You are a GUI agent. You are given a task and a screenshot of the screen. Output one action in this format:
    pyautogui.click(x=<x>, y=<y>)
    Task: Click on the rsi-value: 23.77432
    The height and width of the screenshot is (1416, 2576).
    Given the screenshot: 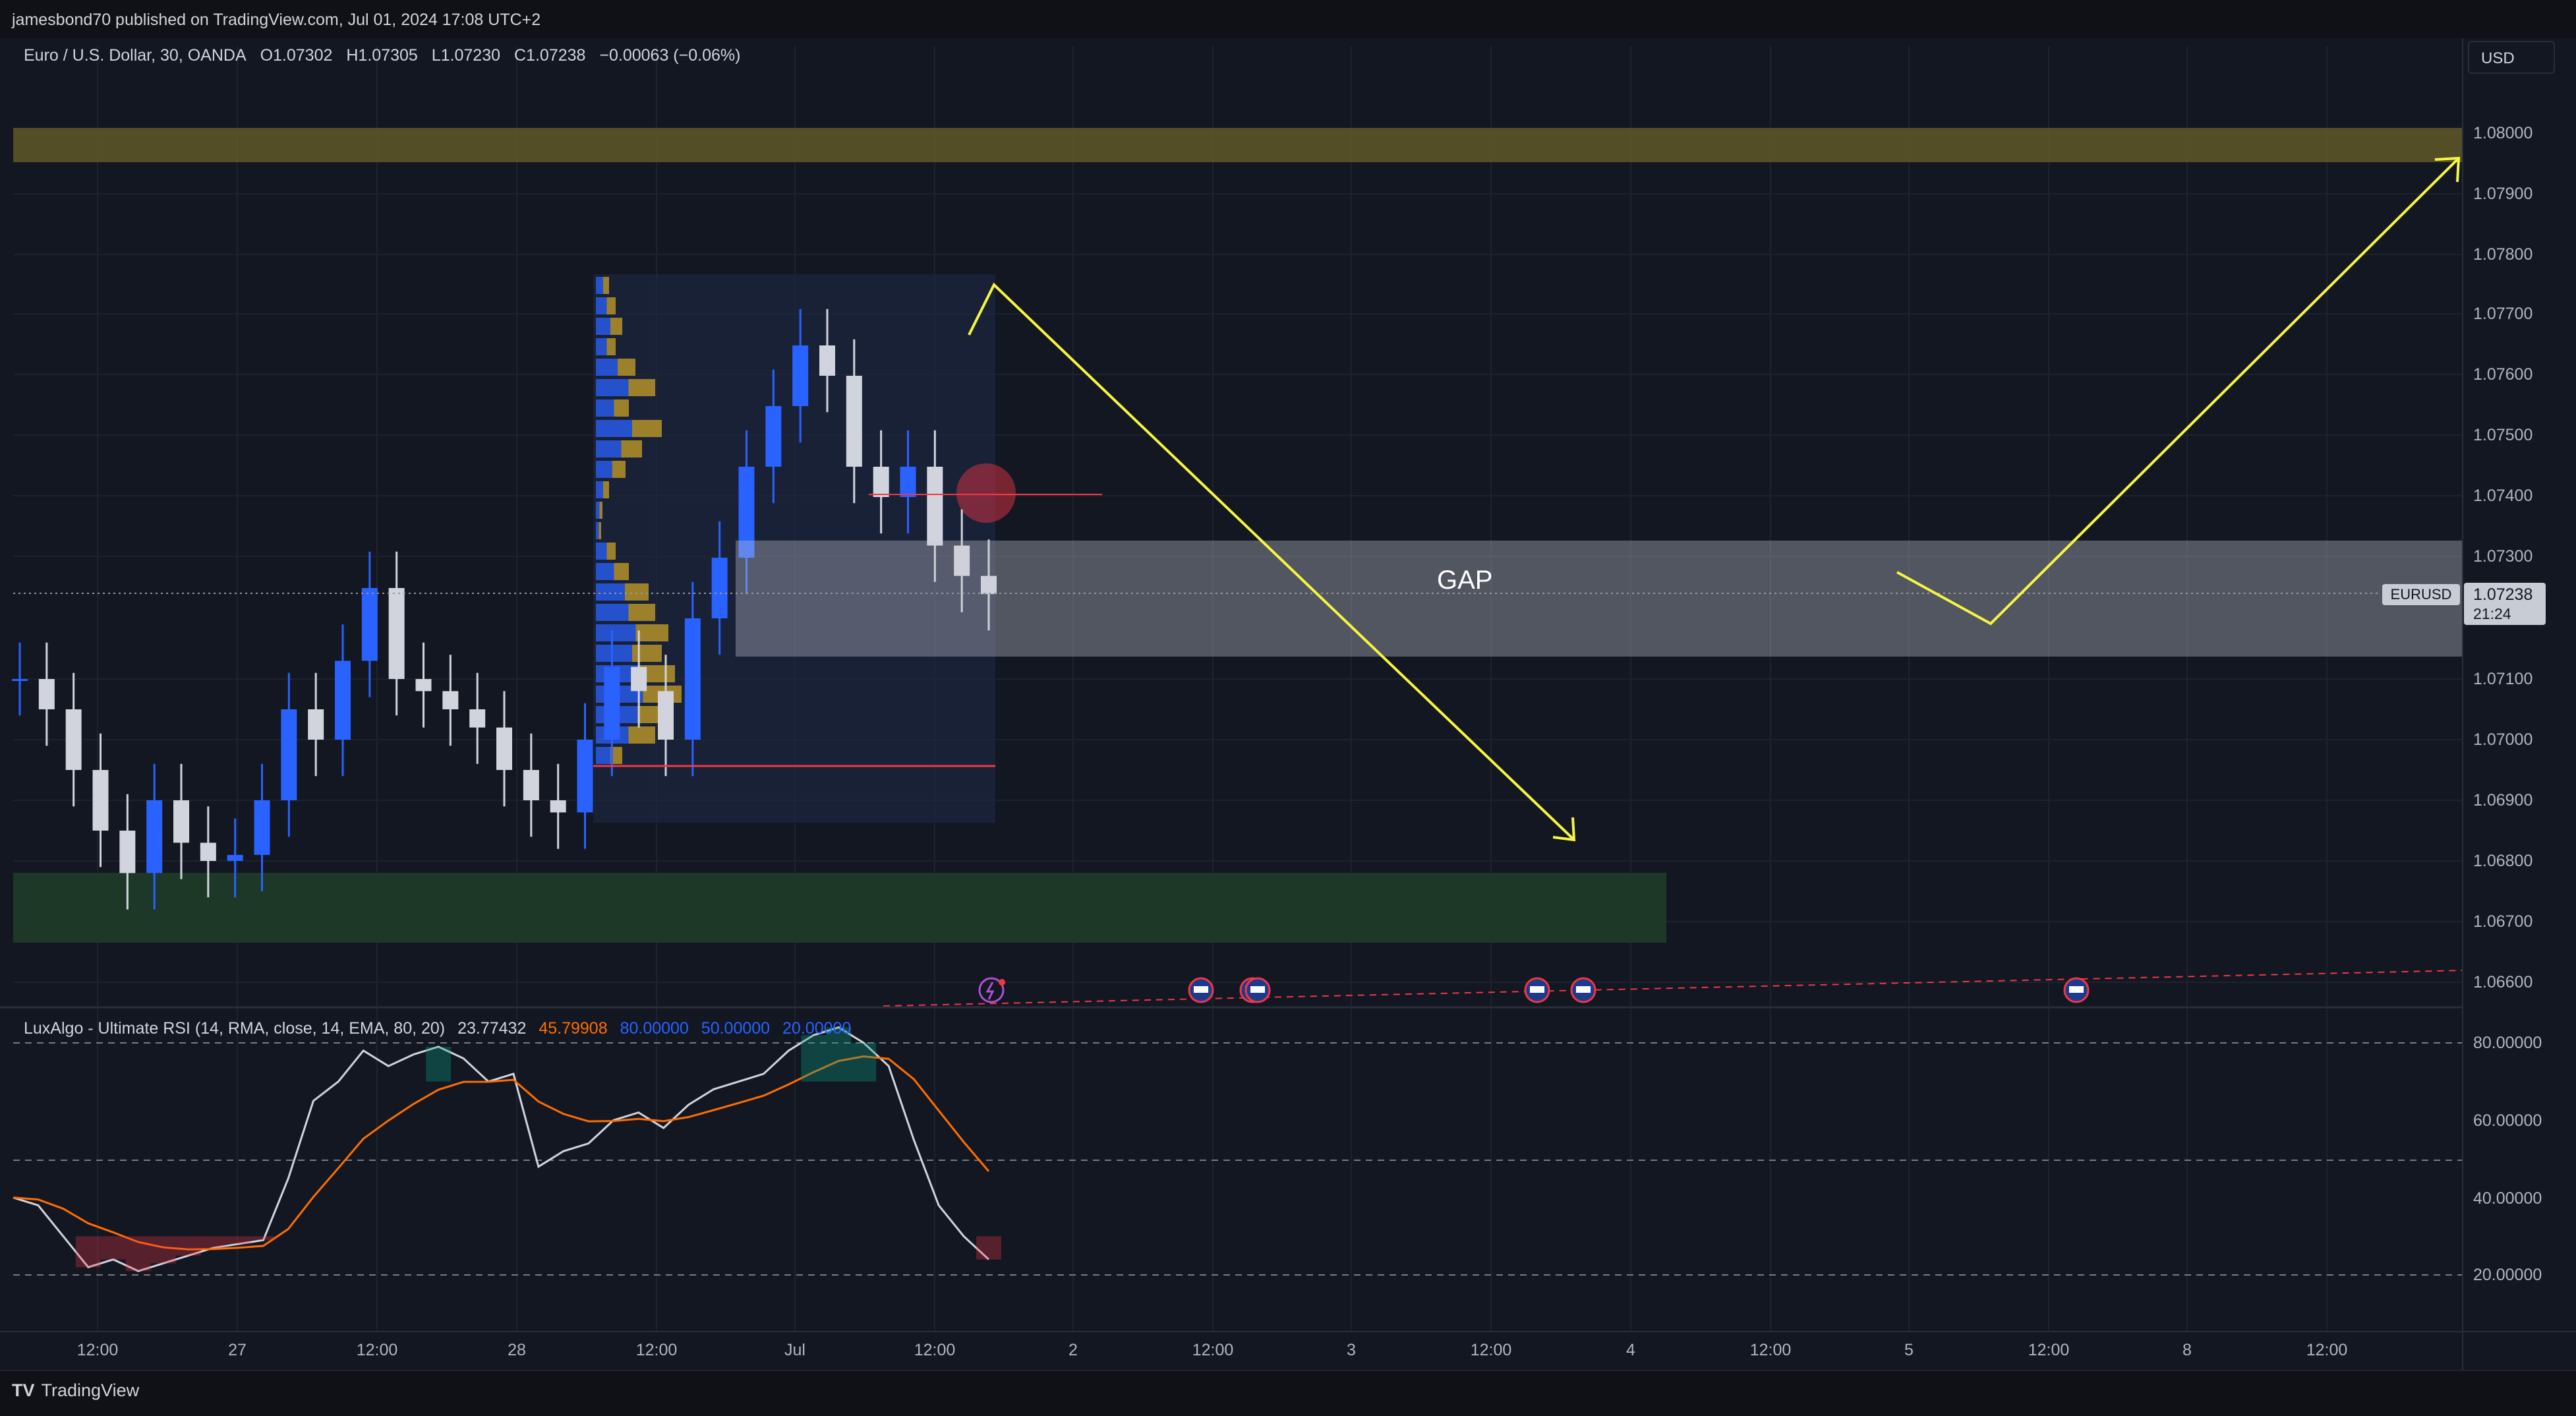 What is the action you would take?
    pyautogui.click(x=492, y=1028)
    